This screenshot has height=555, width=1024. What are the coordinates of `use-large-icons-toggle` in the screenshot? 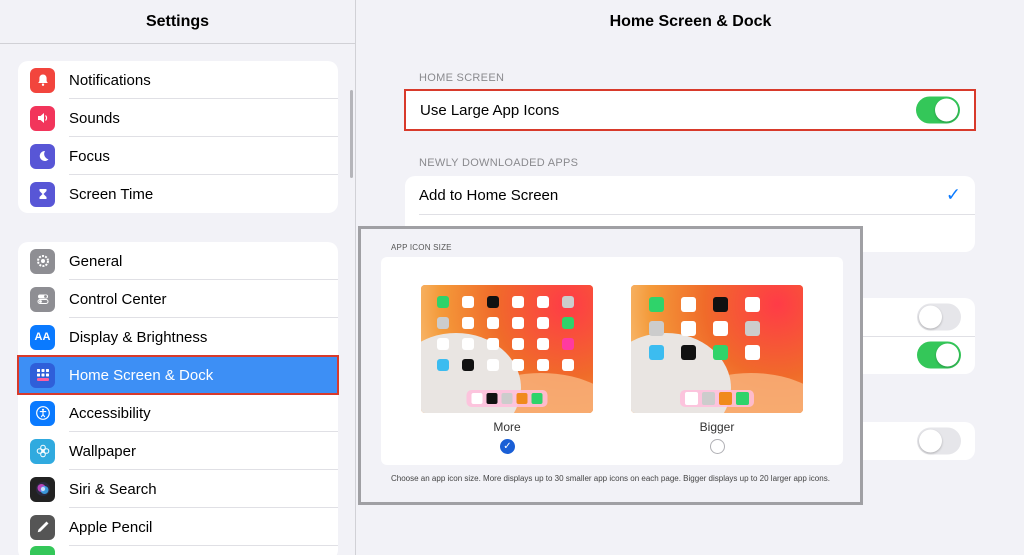 It's located at (938, 110).